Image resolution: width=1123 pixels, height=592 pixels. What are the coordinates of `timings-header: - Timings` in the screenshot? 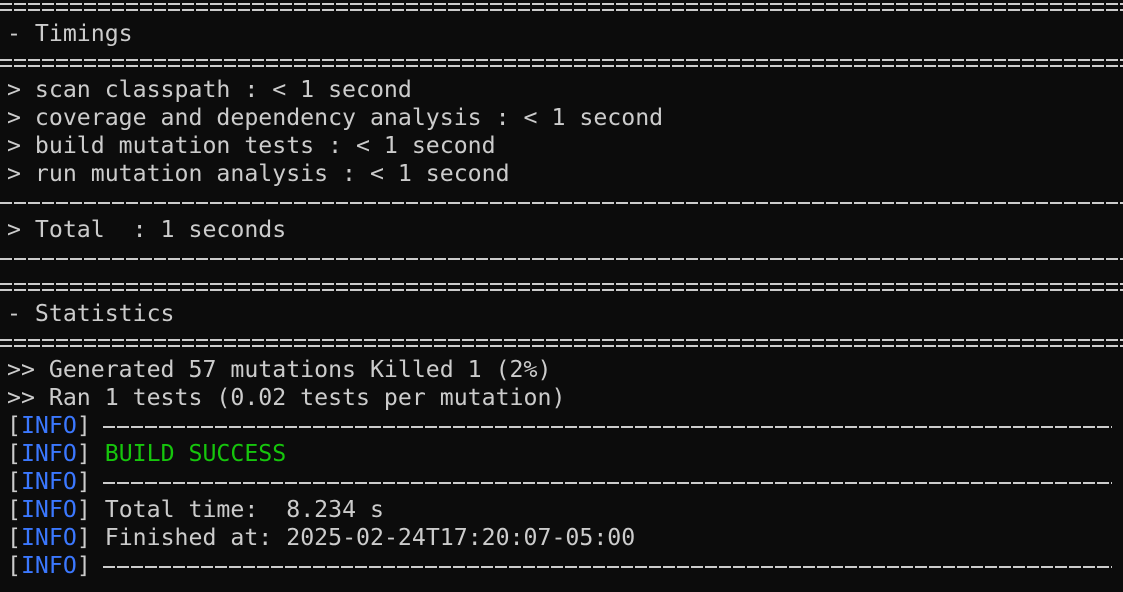 It's located at (70, 33).